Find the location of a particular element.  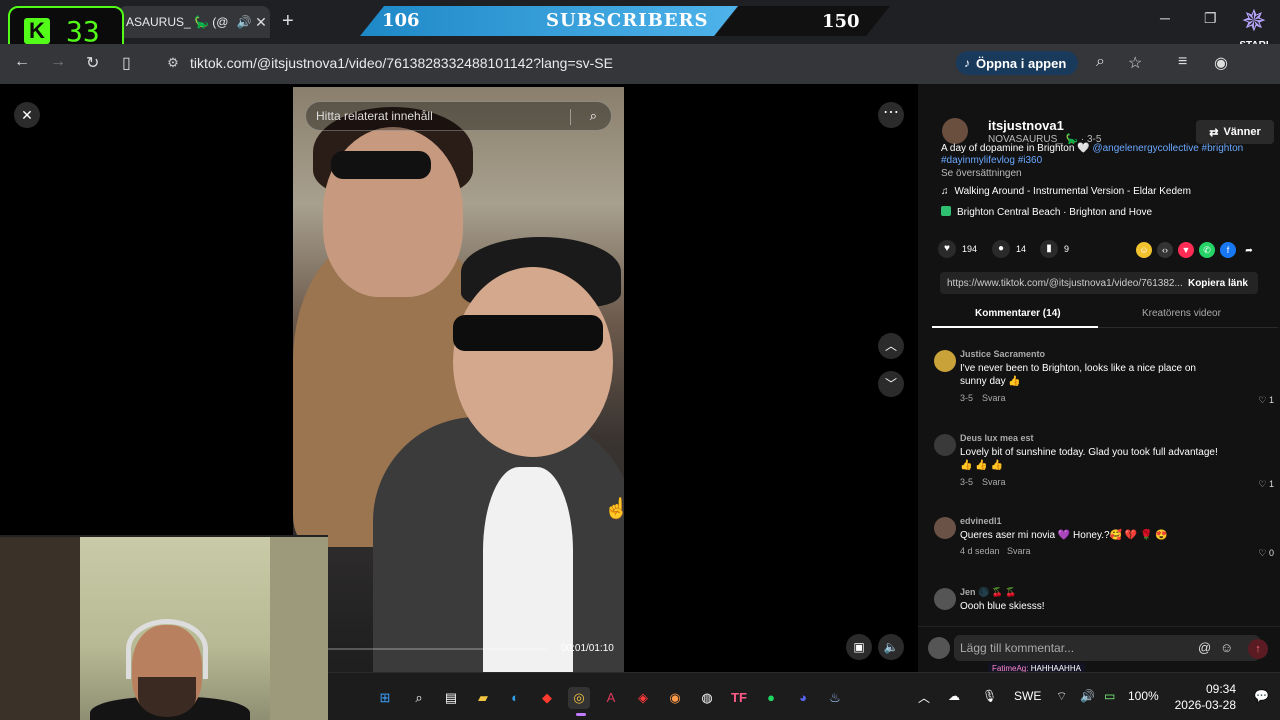

battery-icon: ▭ is located at coordinates (1109, 696).